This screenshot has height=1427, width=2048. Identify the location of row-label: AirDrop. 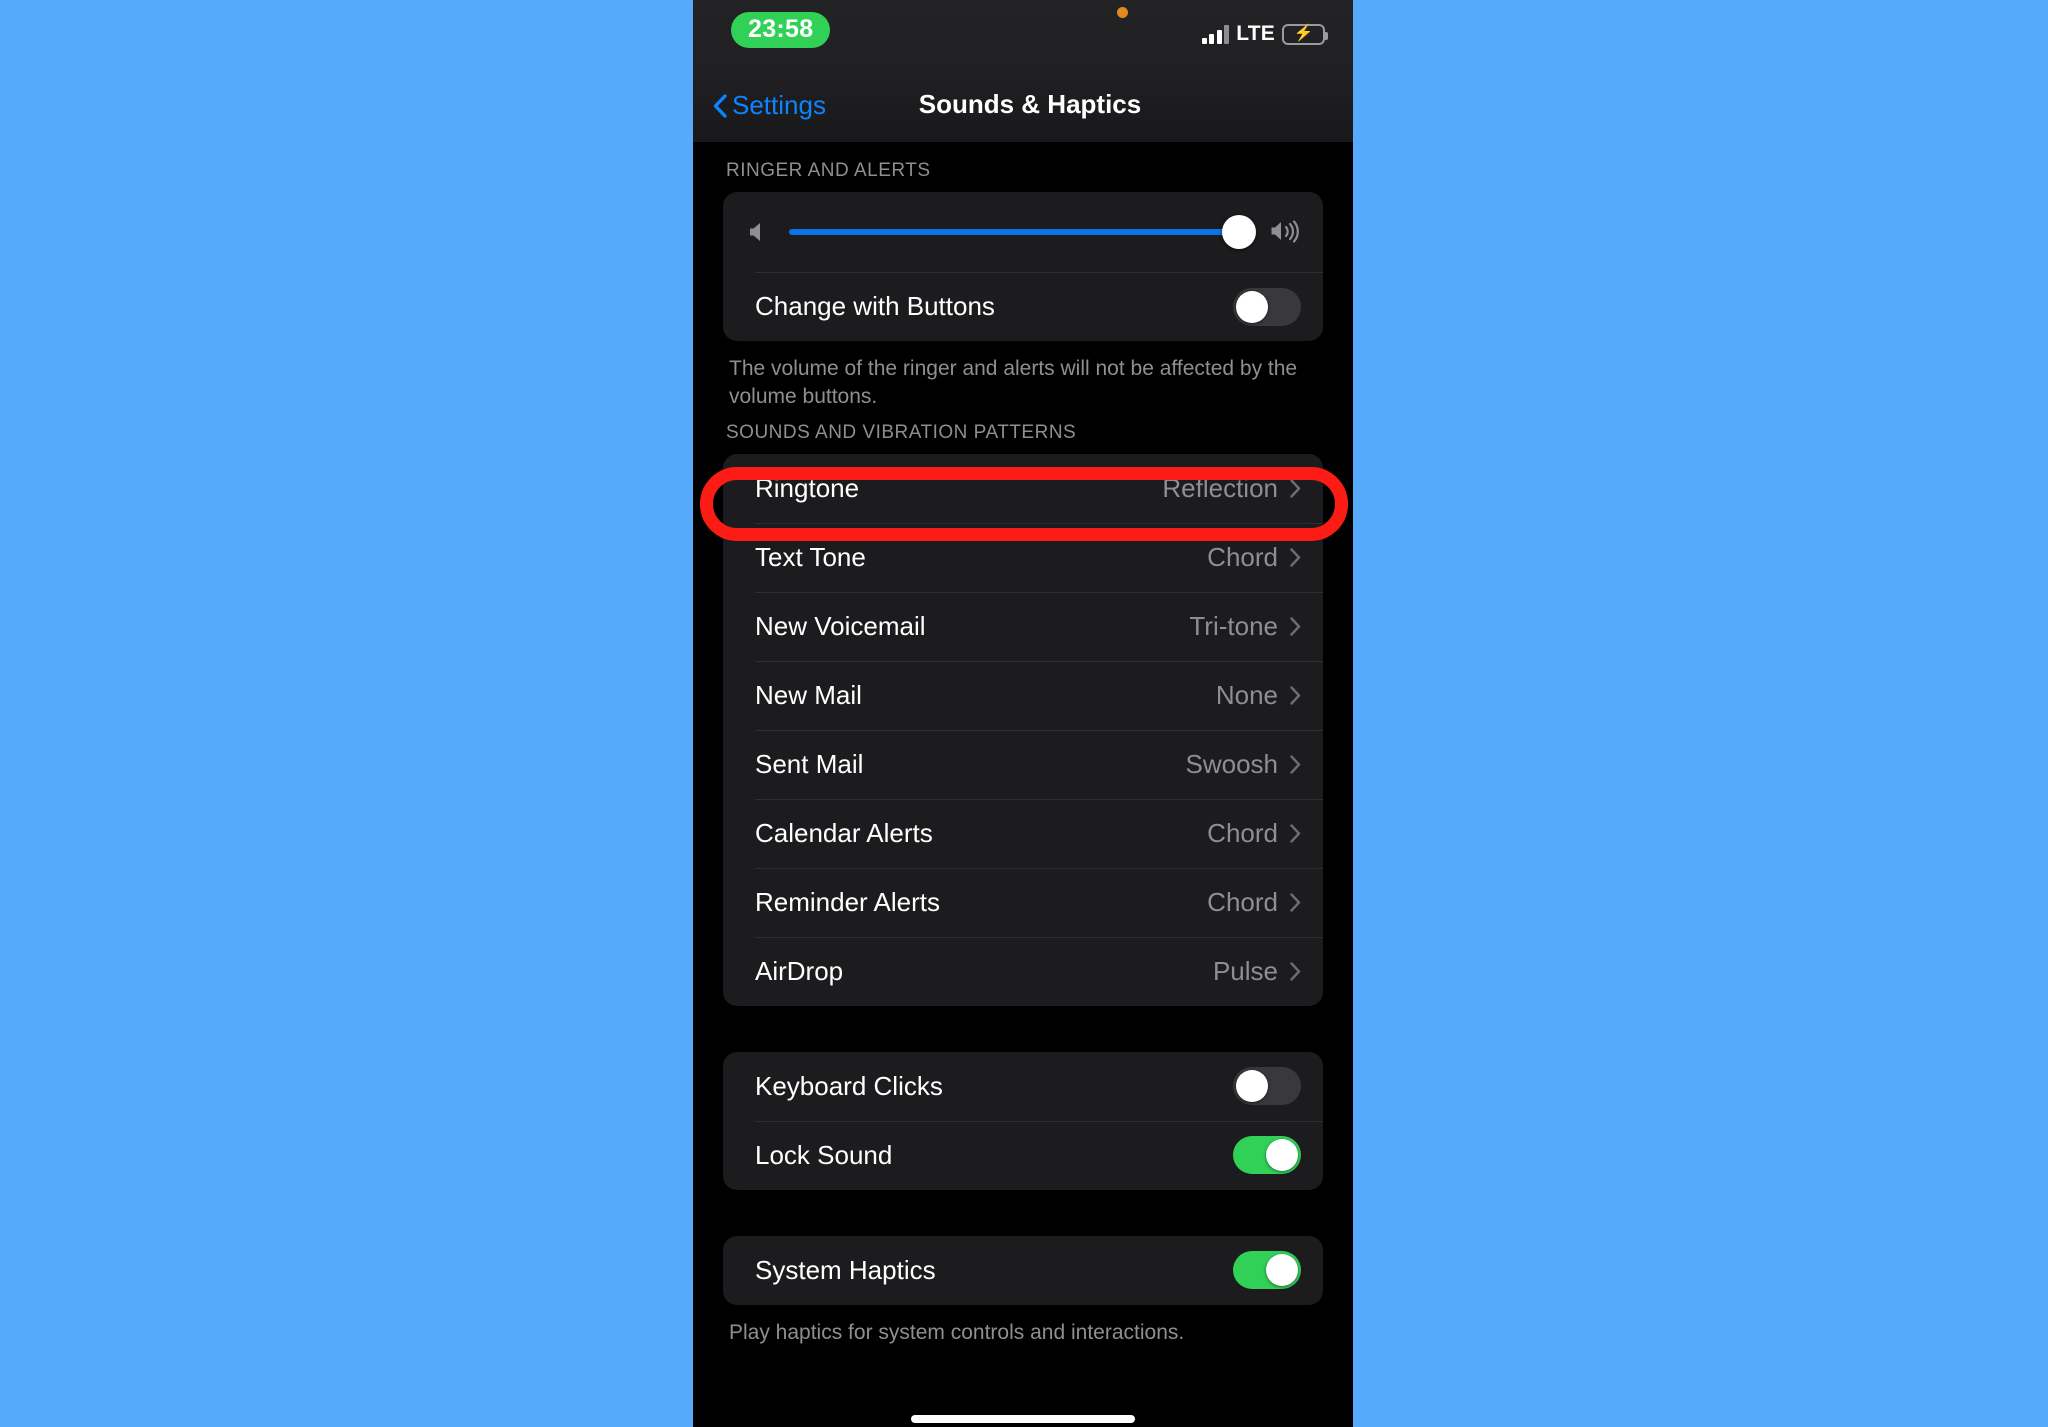
(799, 970).